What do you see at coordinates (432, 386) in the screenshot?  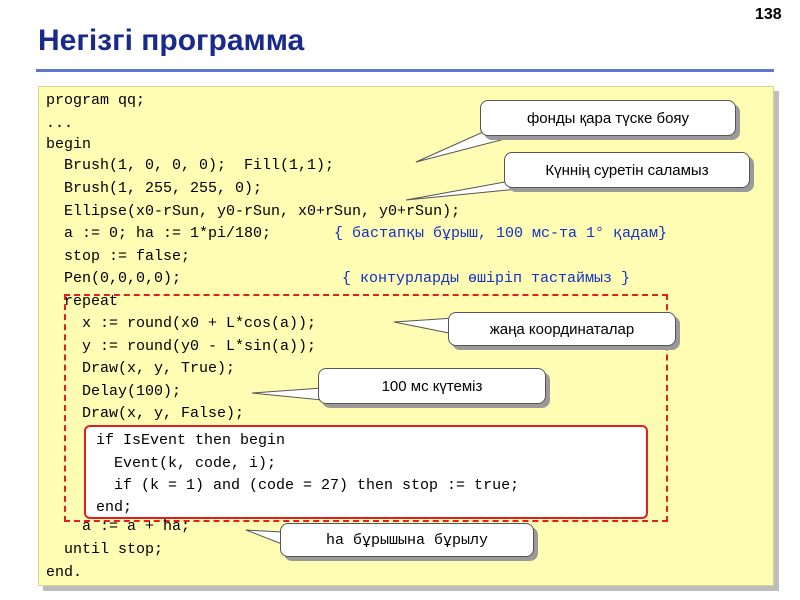 I see `callout-wait: 100 мс күтеміз` at bounding box center [432, 386].